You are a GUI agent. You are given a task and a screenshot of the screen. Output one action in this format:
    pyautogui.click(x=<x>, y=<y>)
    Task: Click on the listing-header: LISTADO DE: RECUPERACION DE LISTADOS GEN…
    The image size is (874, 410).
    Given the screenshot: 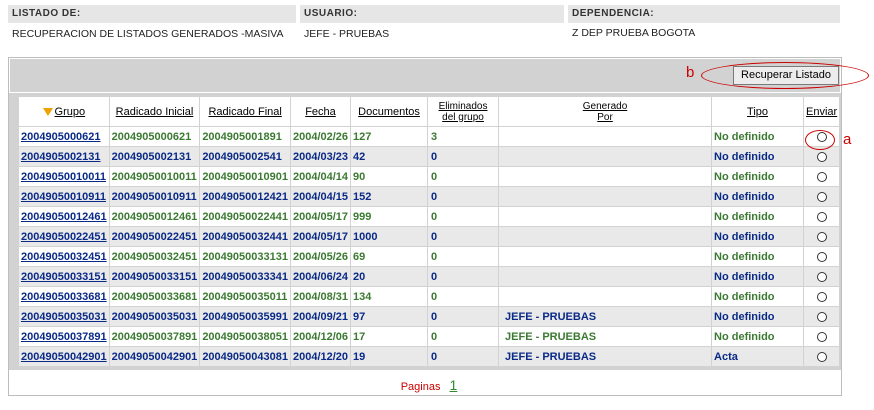 What is the action you would take?
    pyautogui.click(x=424, y=28)
    